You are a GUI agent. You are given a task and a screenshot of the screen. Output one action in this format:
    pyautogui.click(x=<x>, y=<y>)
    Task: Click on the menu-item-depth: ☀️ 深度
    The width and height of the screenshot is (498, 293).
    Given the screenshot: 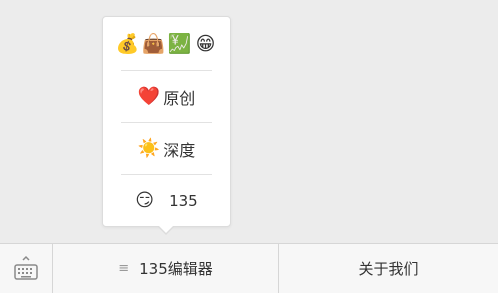 What is the action you would take?
    pyautogui.click(x=166, y=149)
    